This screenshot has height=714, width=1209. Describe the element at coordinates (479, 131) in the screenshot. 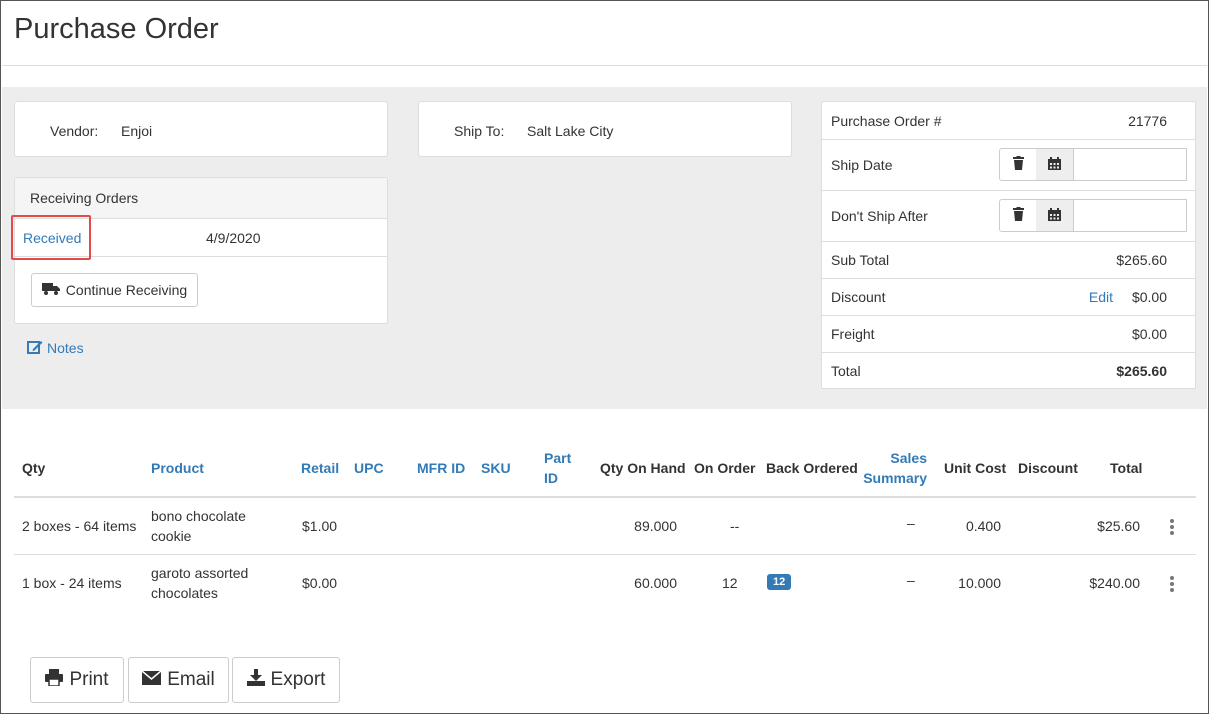

I see `ship-to-label: Ship To:` at that location.